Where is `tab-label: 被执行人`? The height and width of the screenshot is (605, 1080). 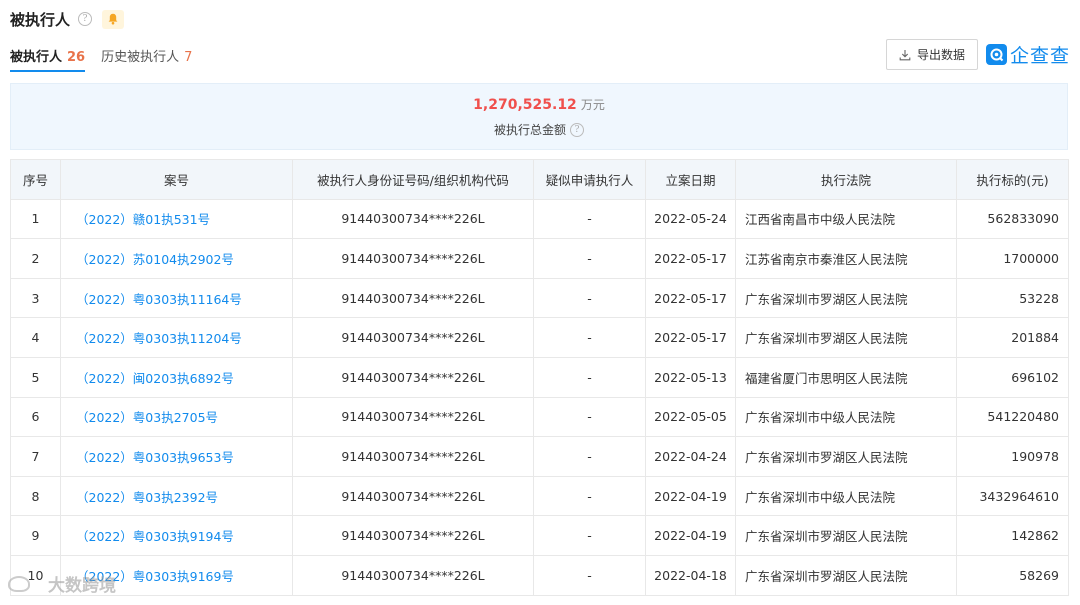
tab-label: 被执行人 is located at coordinates (36, 57).